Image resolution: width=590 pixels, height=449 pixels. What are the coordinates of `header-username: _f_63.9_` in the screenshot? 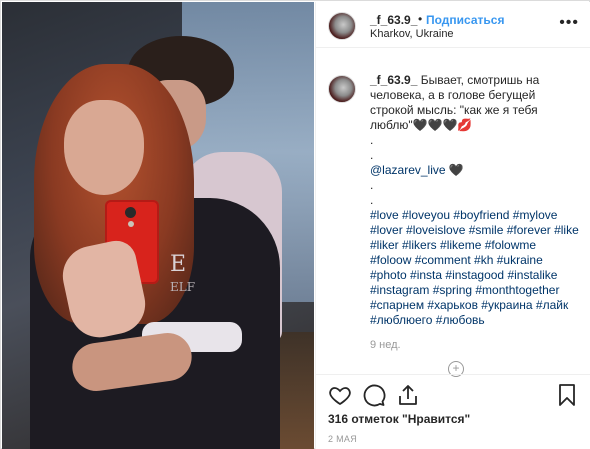 It's located at (393, 20).